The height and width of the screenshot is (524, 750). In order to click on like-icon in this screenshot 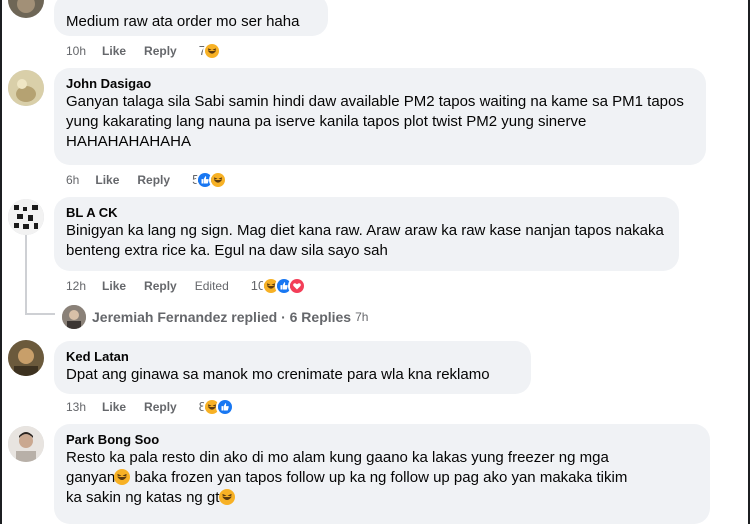, I will do `click(224, 407)`.